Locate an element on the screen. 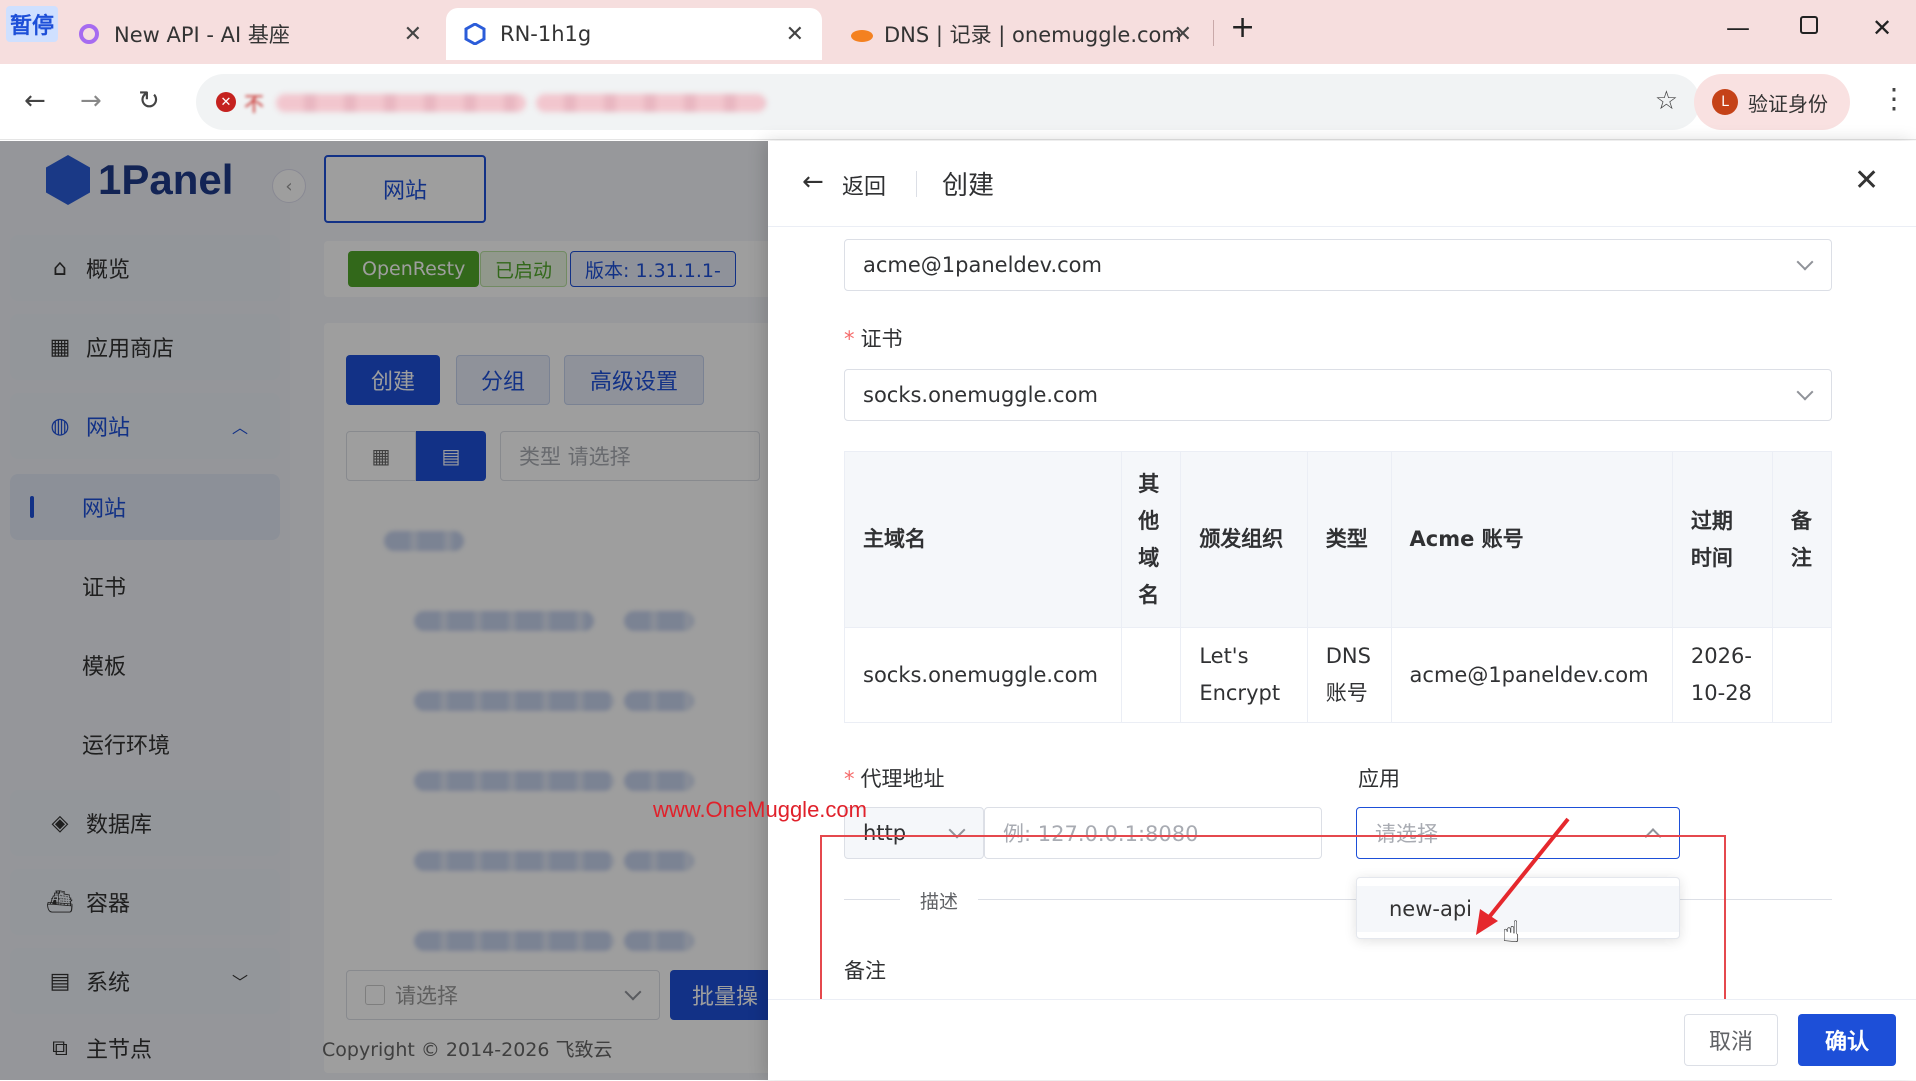  forward-icon: → is located at coordinates (91, 101).